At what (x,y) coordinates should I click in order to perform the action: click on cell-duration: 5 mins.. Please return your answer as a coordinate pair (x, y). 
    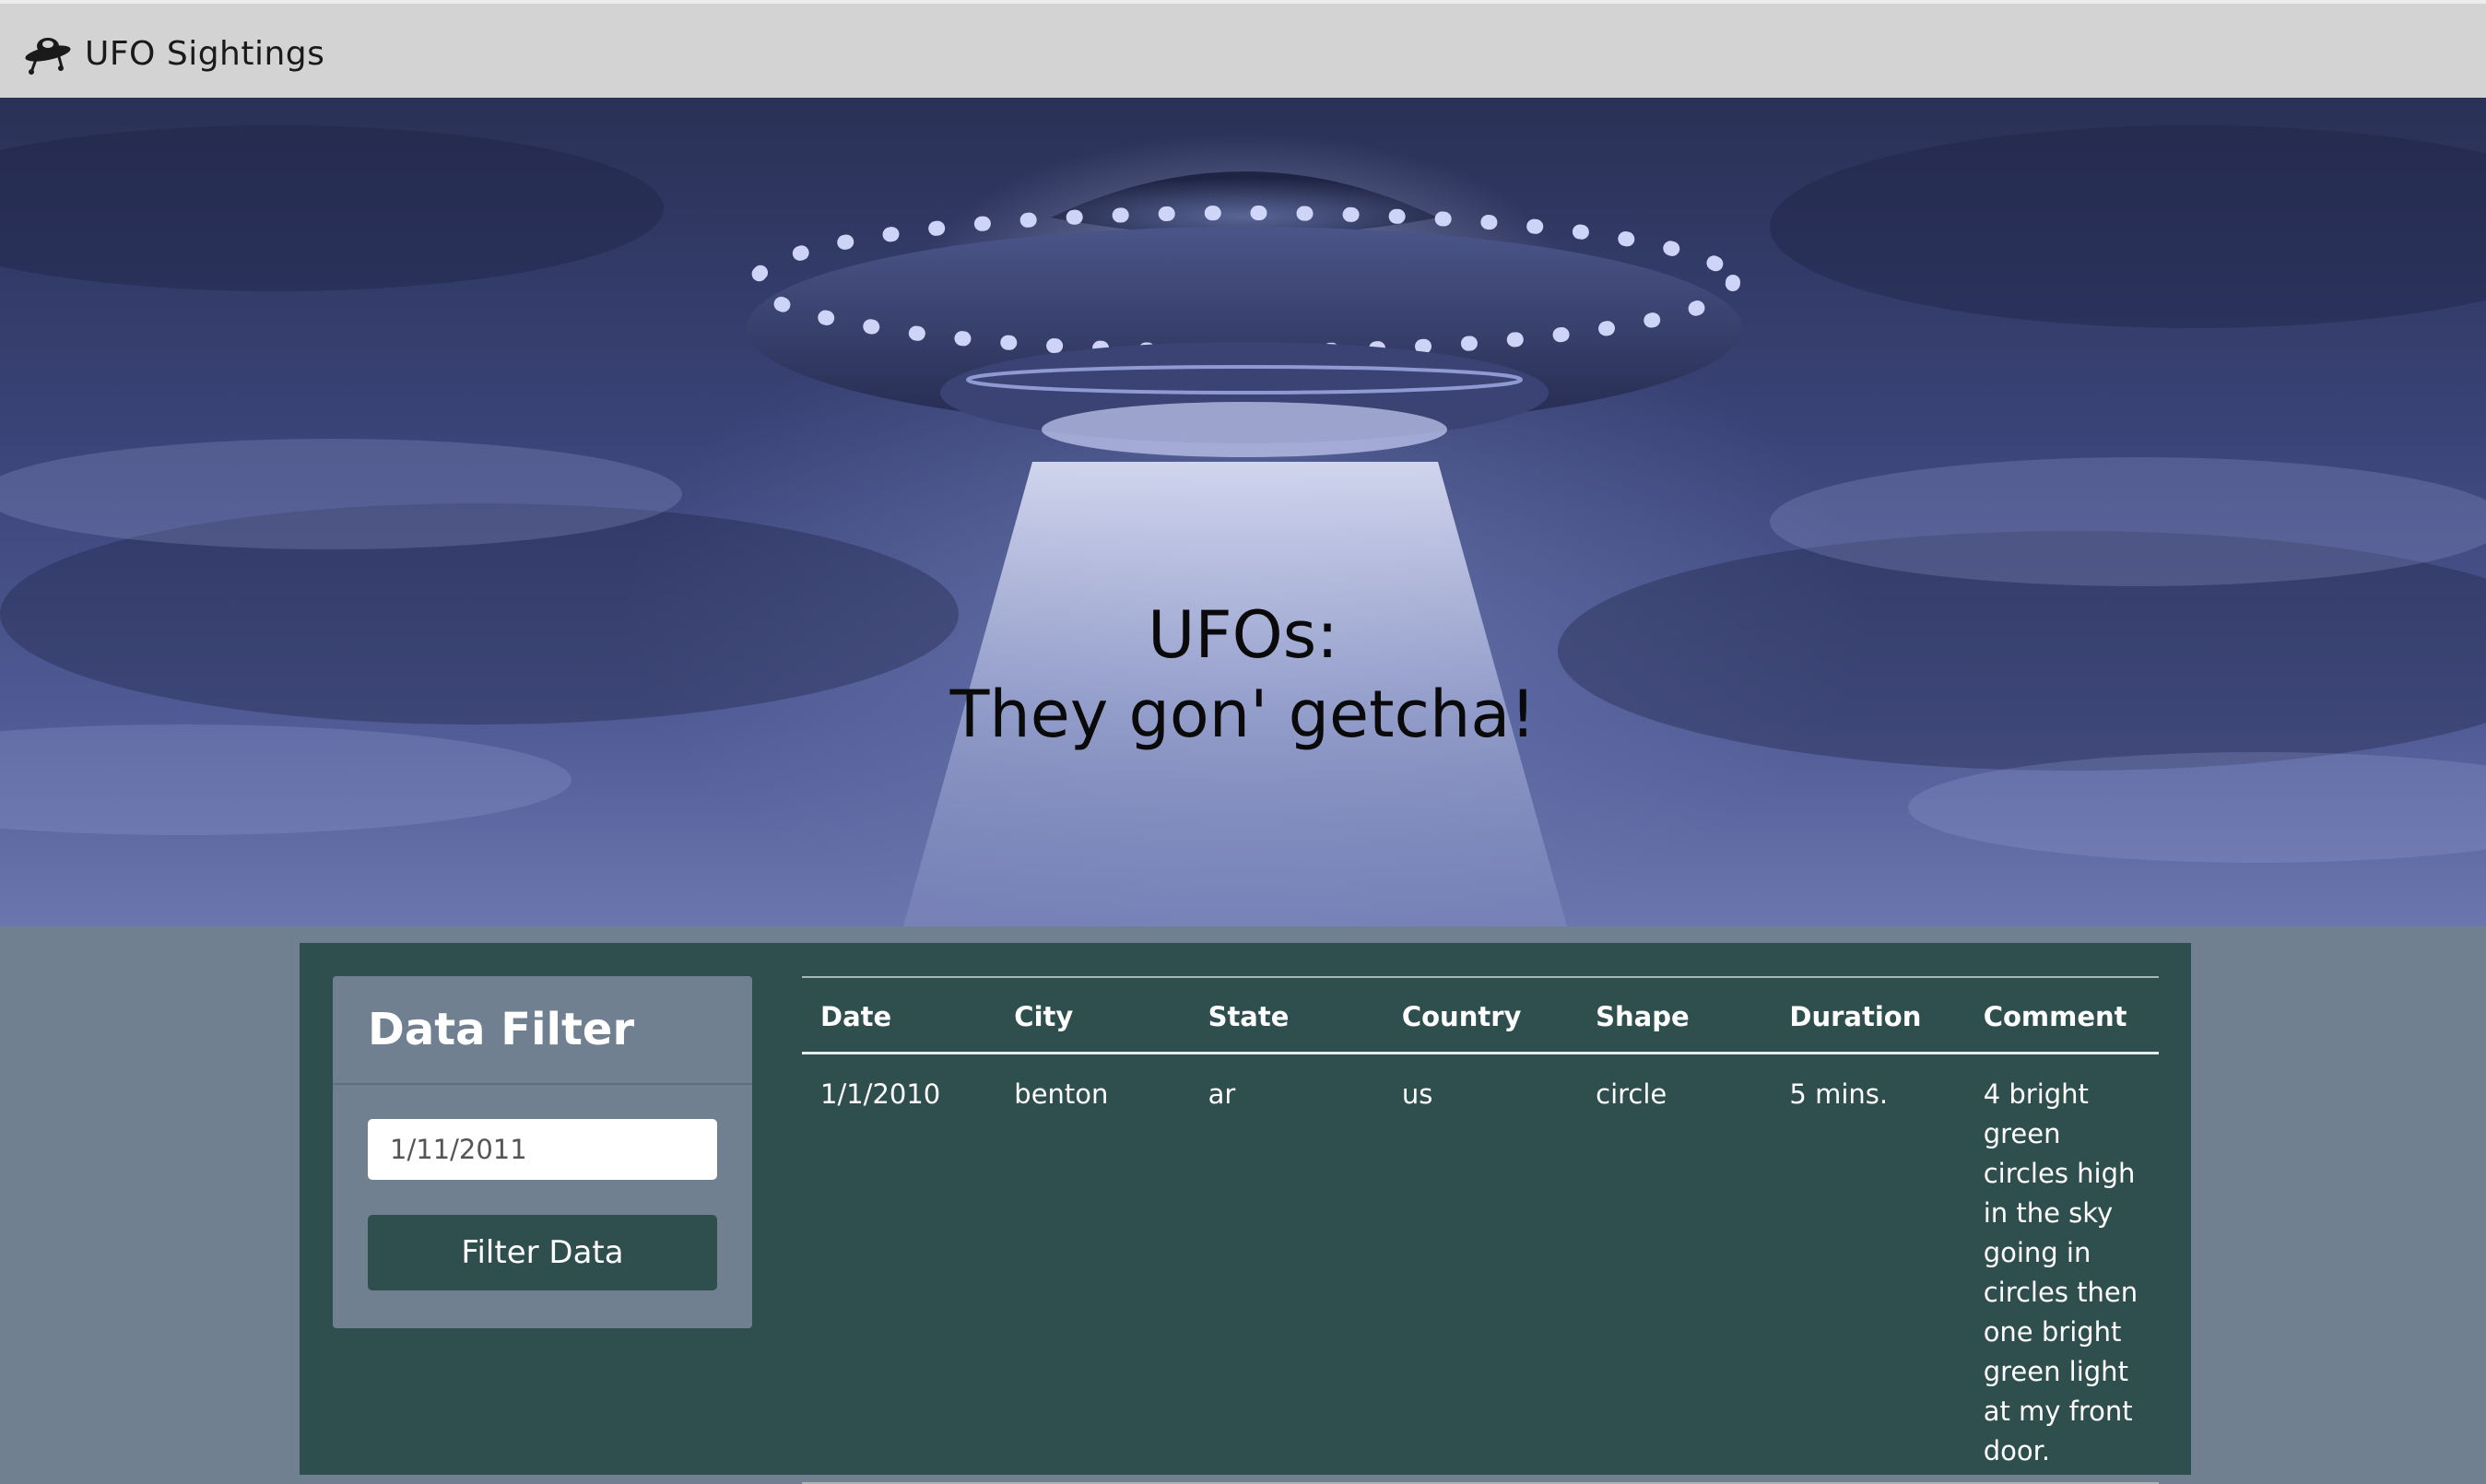
    Looking at the image, I should click on (1868, 1269).